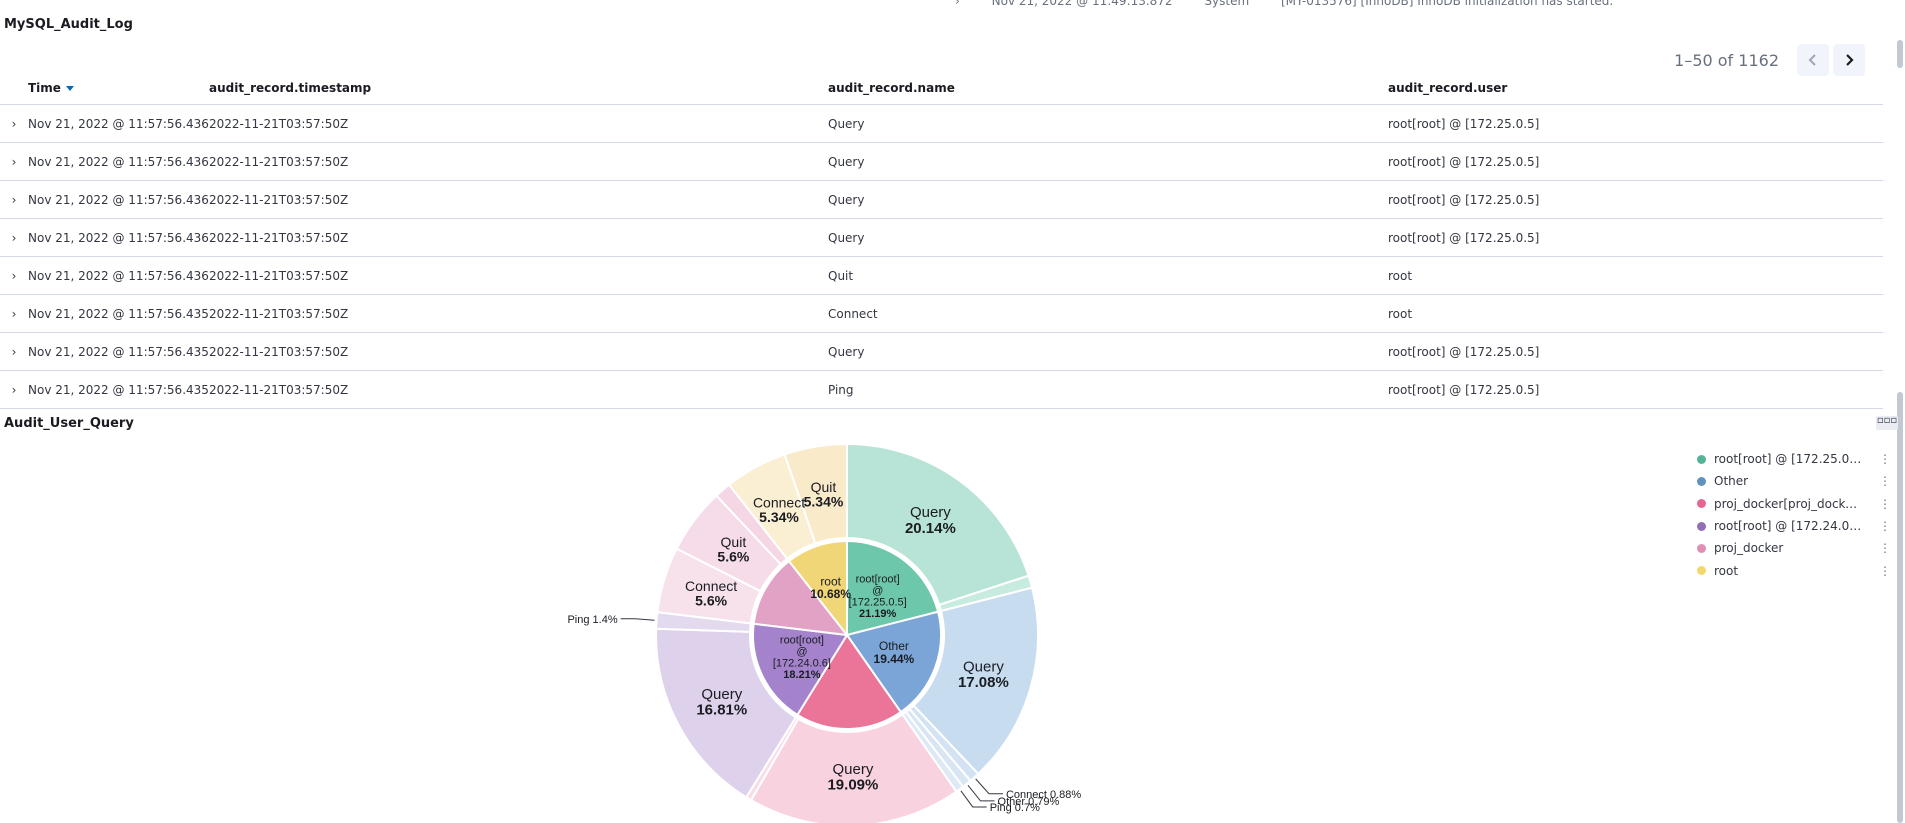  I want to click on outer-slice-label: Query 19.09%, so click(852, 777).